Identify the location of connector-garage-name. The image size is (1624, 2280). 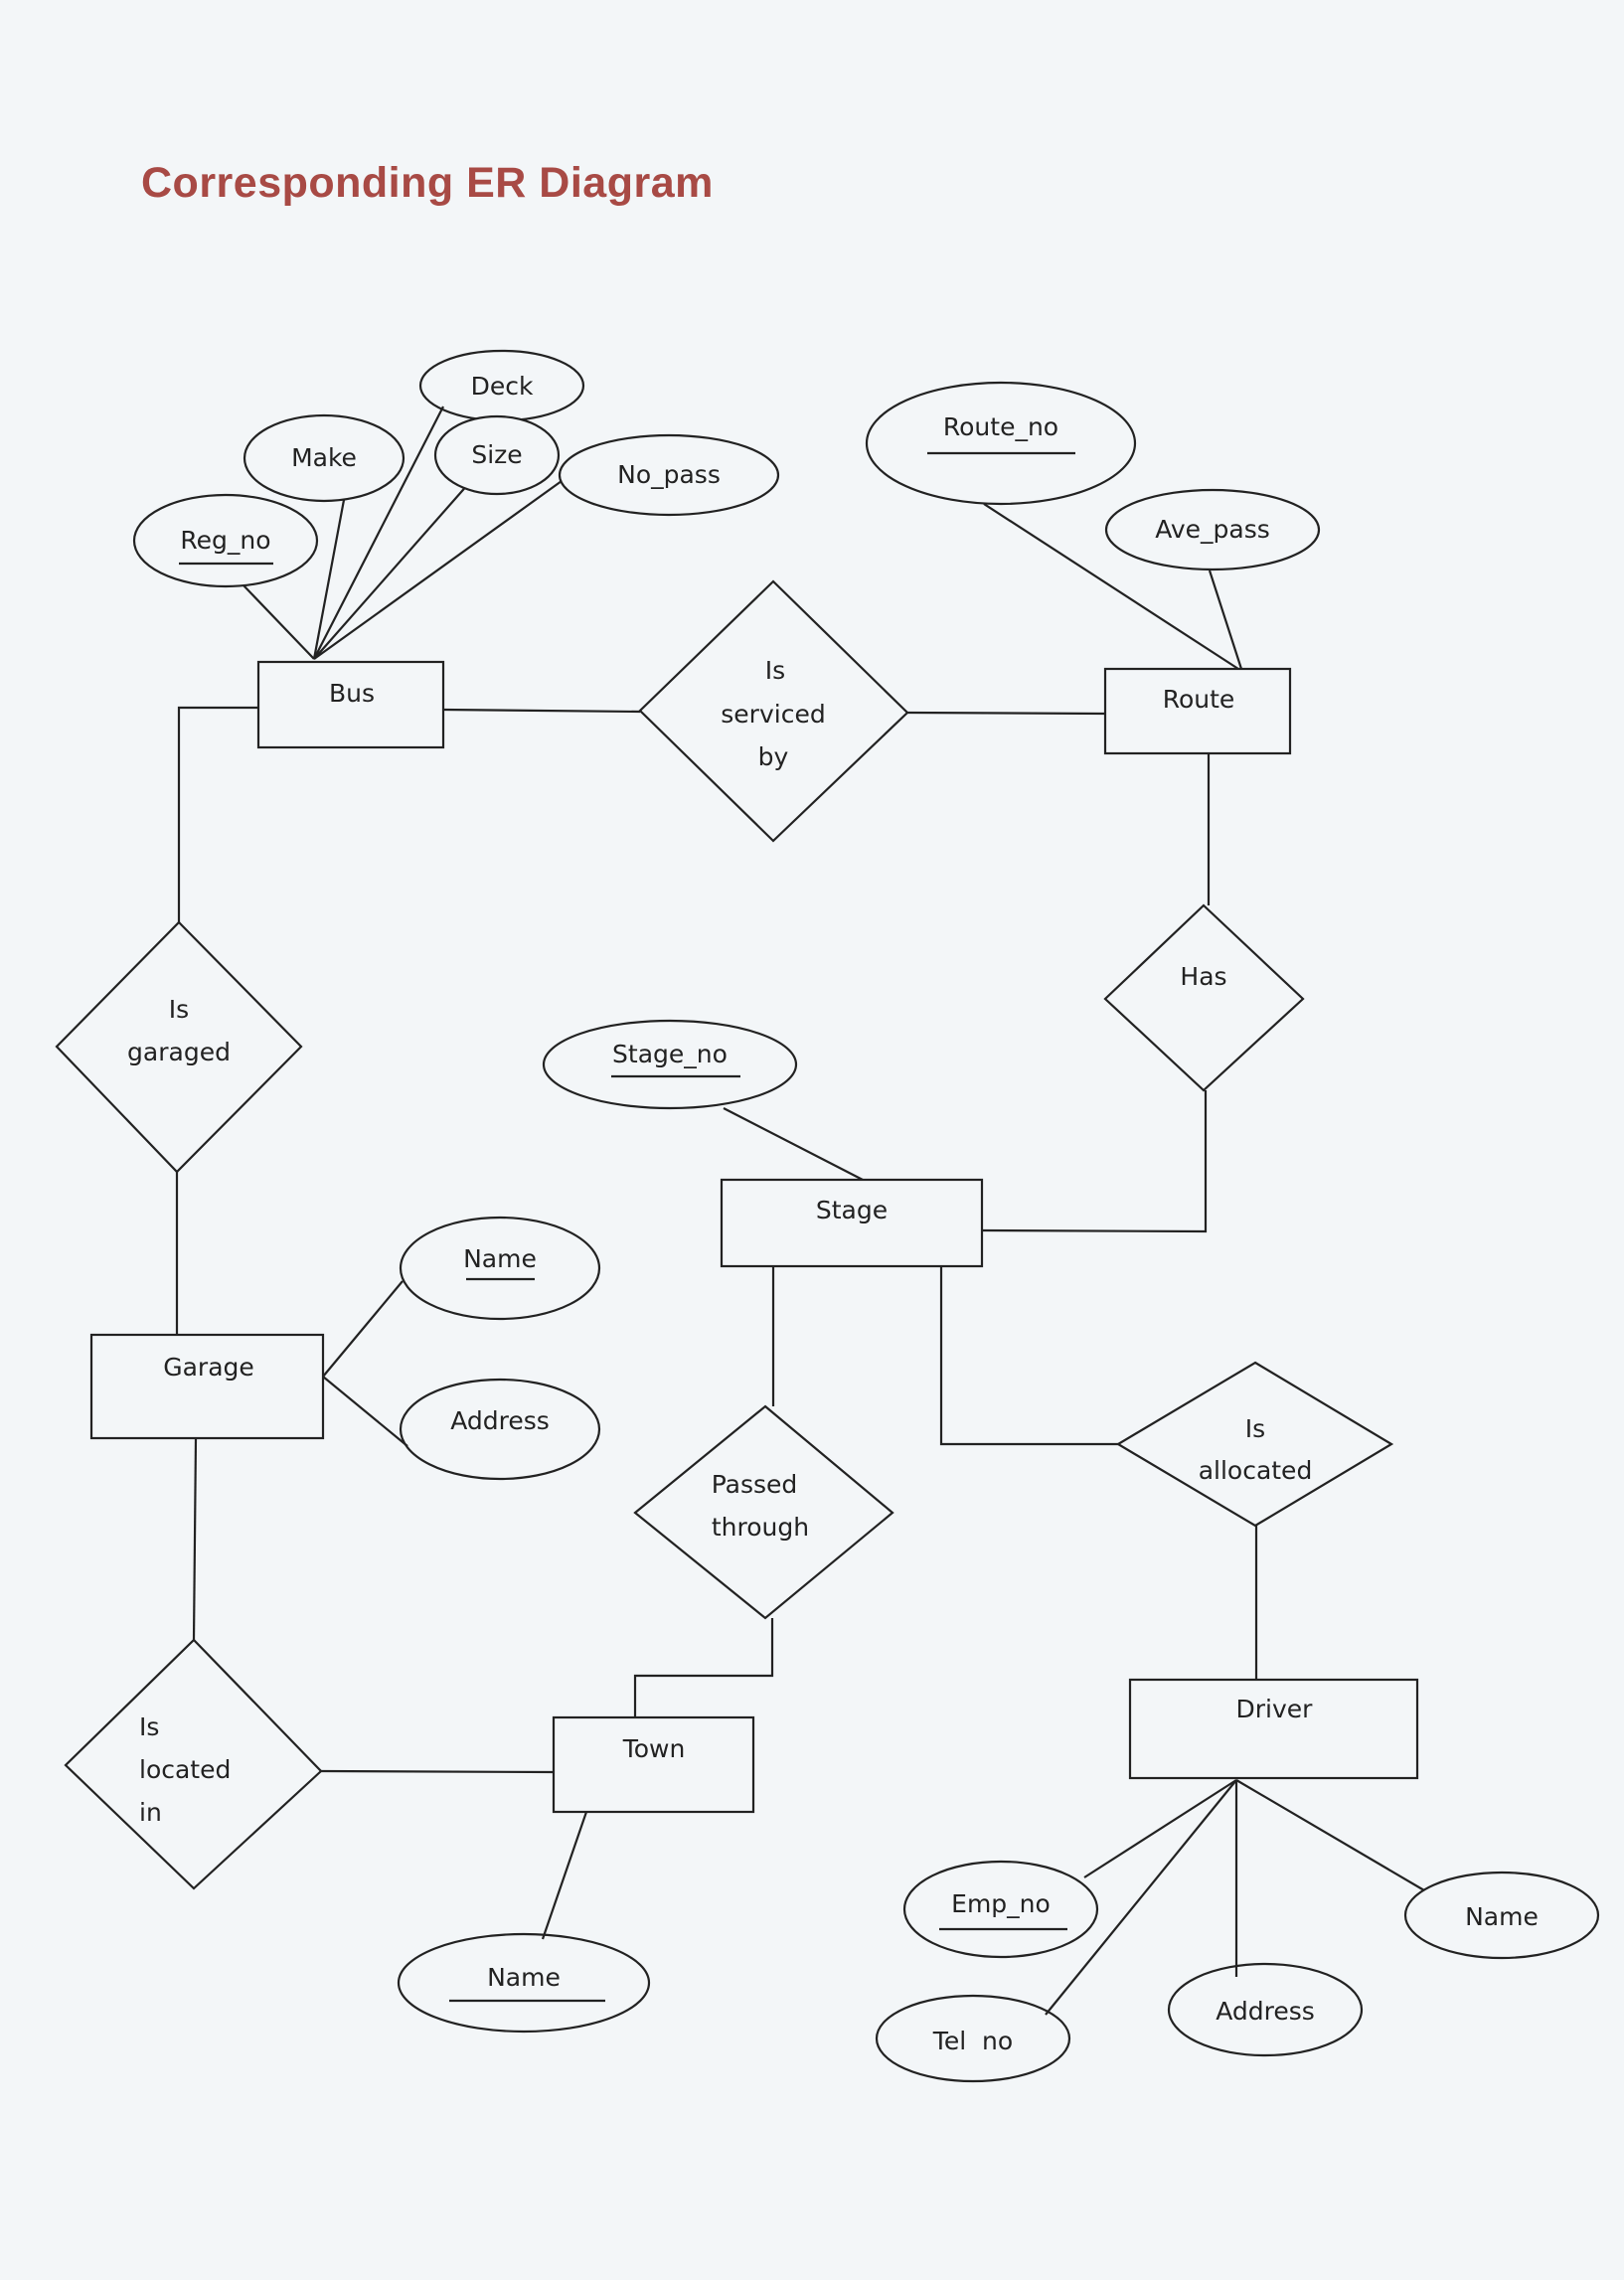
(363, 1329).